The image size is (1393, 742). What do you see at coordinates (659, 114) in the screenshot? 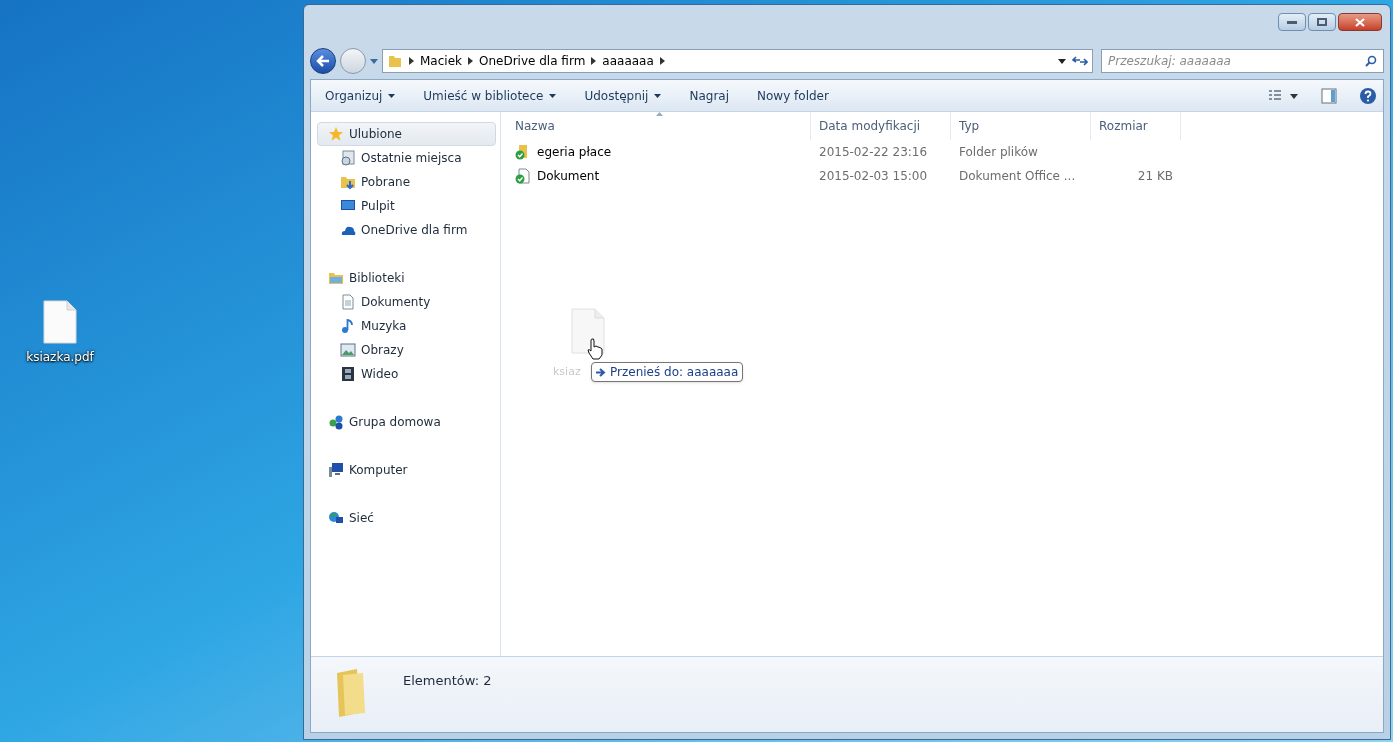
I see `sort-arrow-icon` at bounding box center [659, 114].